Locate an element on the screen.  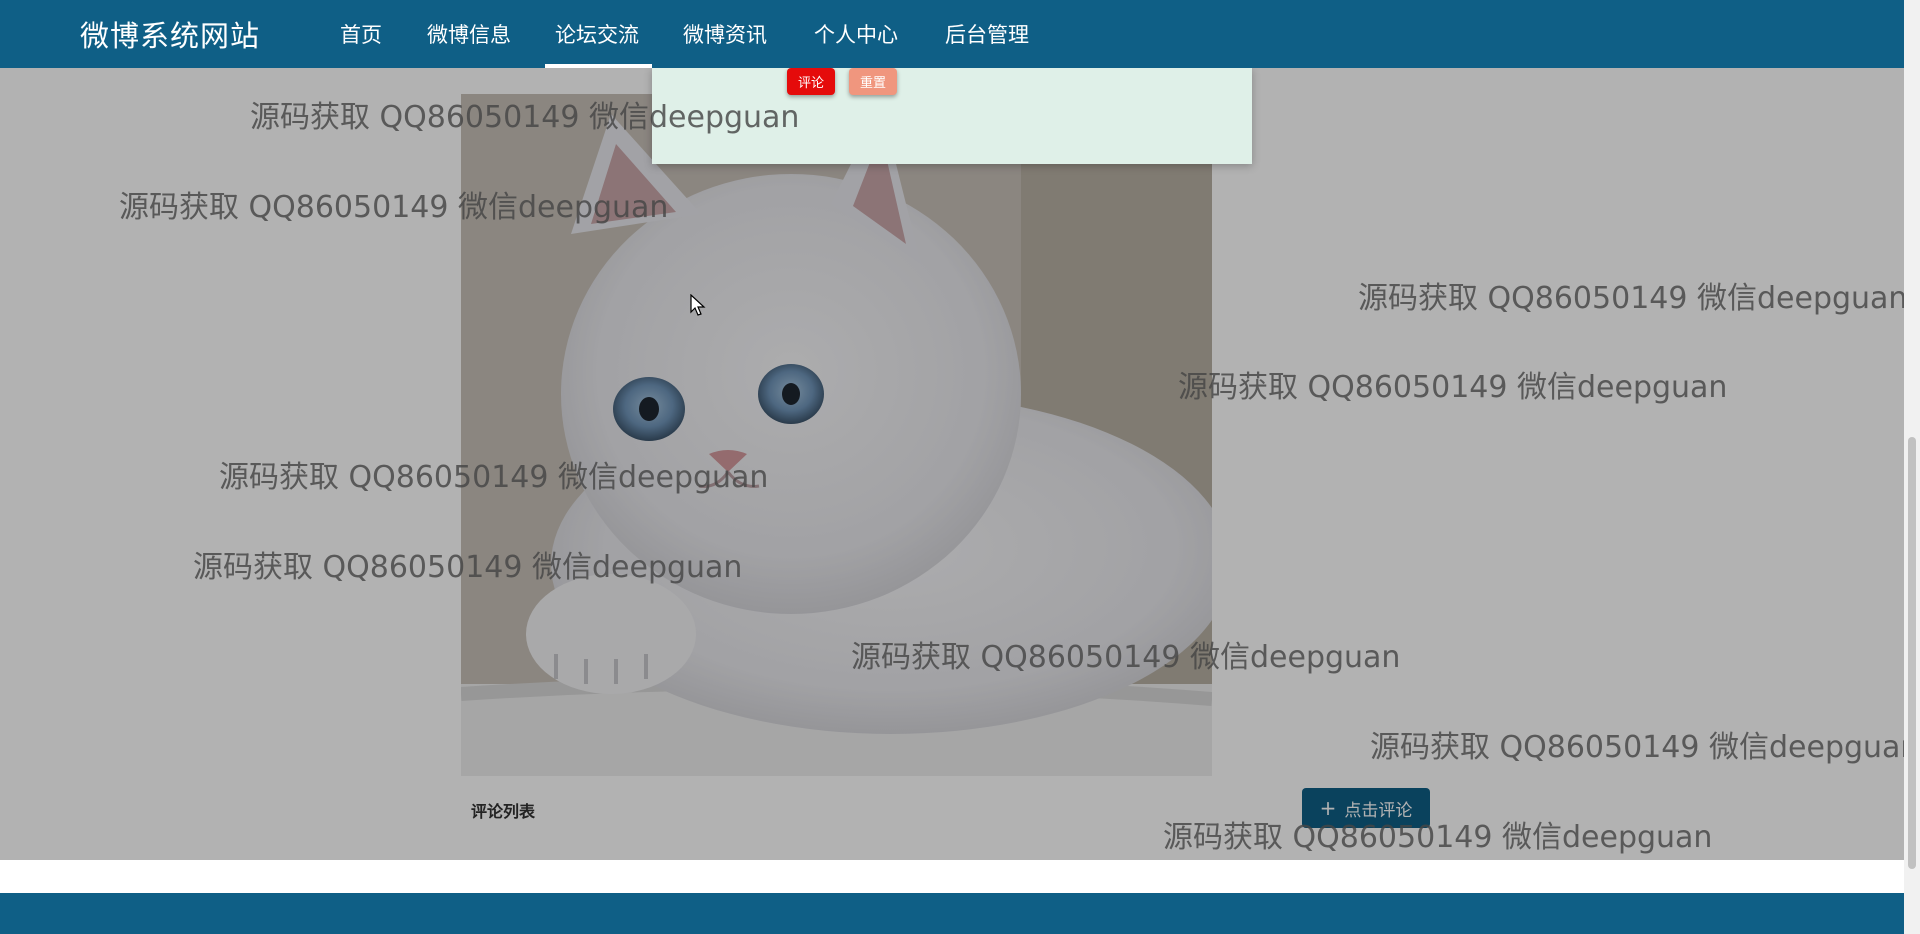
nav-item-personal-center: 个人中心 is located at coordinates (856, 34).